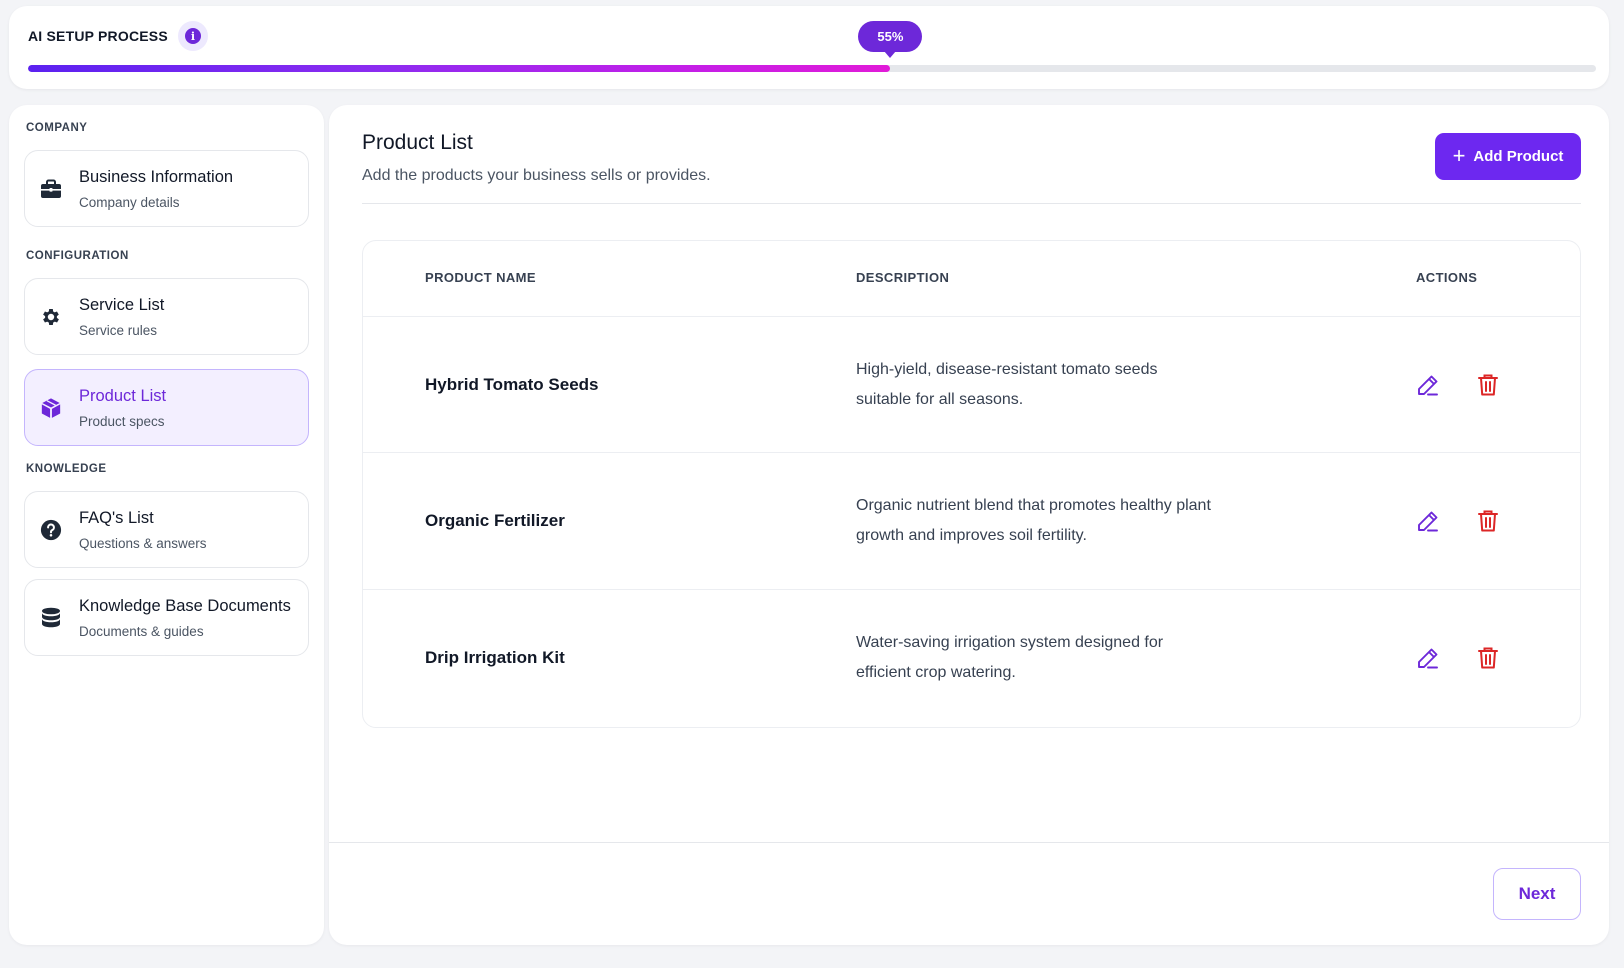 The width and height of the screenshot is (1624, 968). I want to click on sidebar-item-title: Product List, so click(123, 395).